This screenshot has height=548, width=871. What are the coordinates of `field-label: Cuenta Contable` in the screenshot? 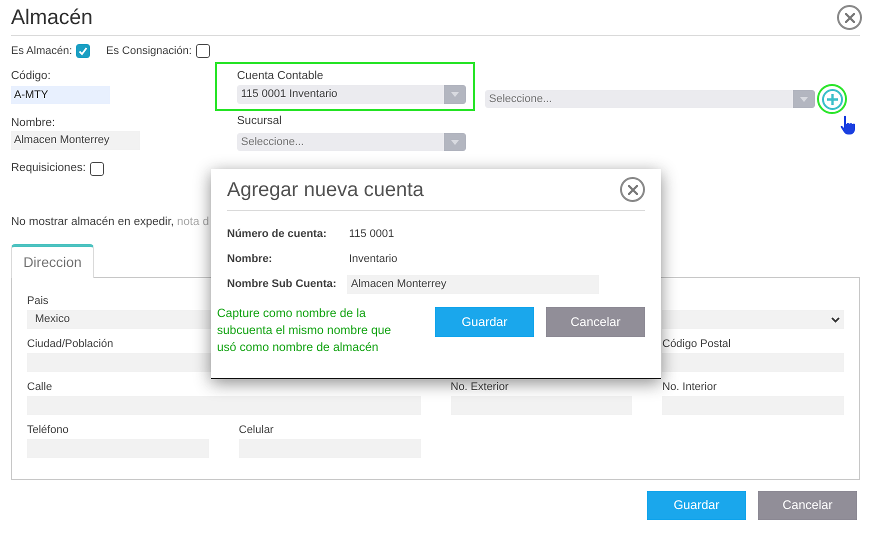 It's located at (280, 76).